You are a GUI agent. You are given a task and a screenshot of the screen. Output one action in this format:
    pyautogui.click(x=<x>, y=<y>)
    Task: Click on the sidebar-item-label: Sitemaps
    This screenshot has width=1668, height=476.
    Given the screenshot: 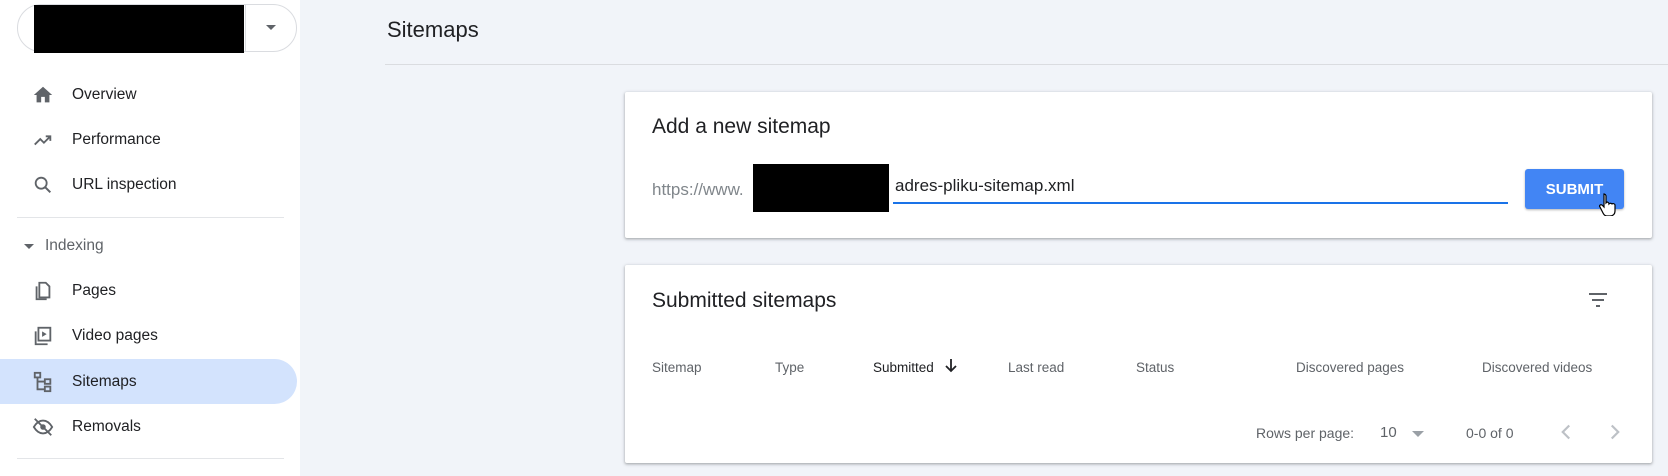 What is the action you would take?
    pyautogui.click(x=104, y=381)
    